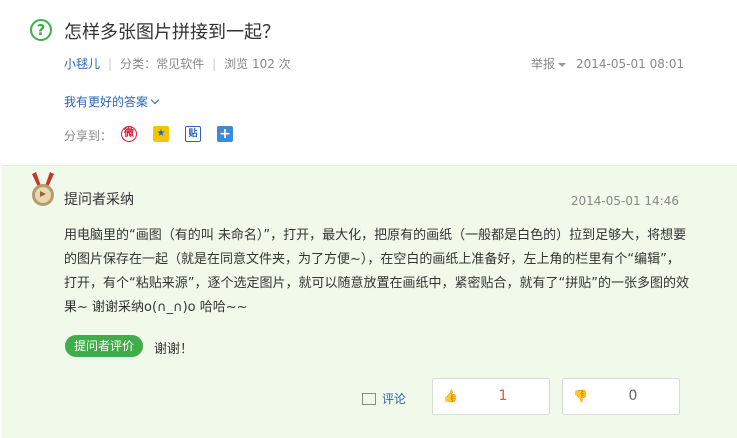  Describe the element at coordinates (193, 134) in the screenshot. I see `tieba-icon: 贴` at that location.